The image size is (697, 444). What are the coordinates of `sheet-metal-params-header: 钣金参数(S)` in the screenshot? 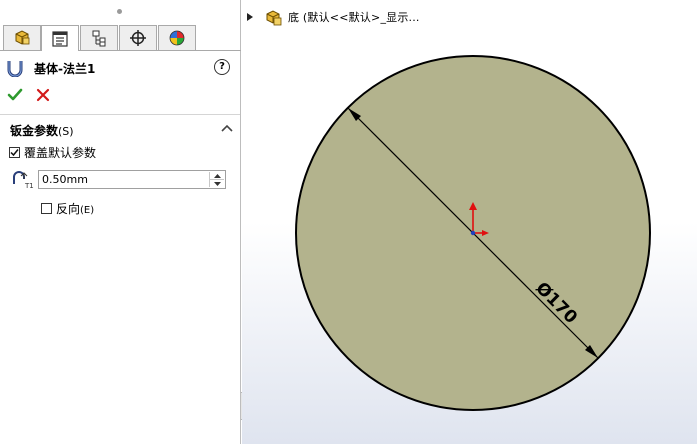 It's located at (123, 130).